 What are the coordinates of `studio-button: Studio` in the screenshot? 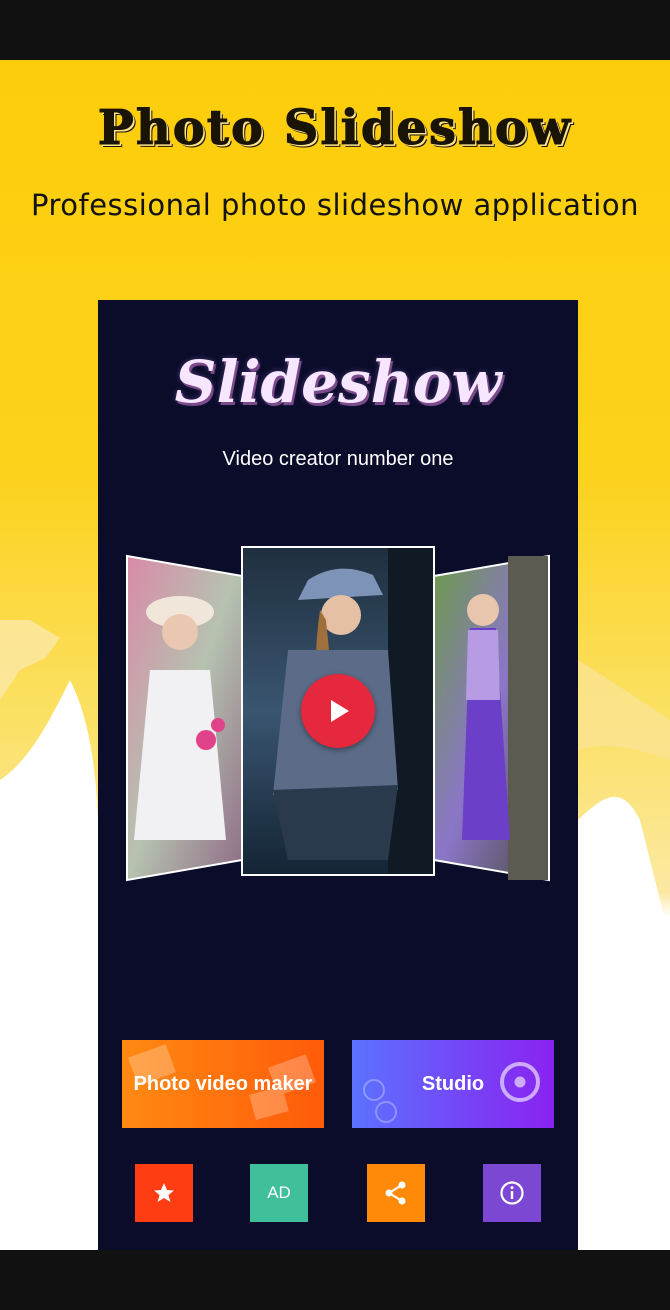 It's located at (453, 1084).